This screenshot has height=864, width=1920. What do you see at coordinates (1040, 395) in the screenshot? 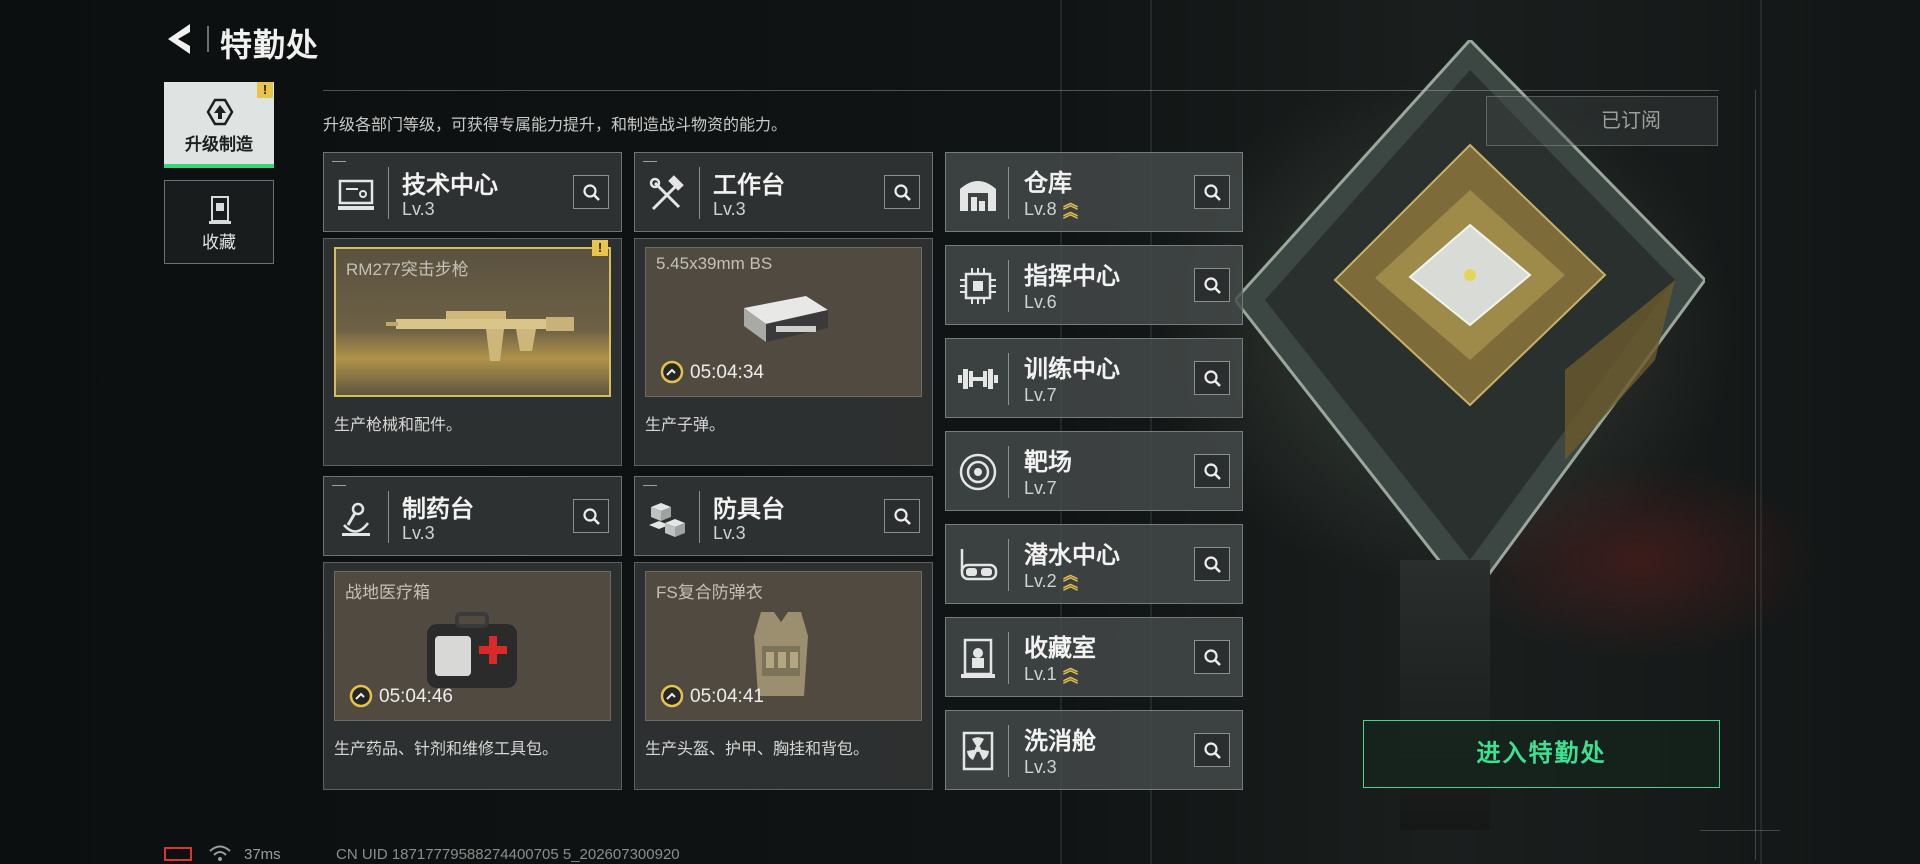
I see `room-level: Lv.7` at bounding box center [1040, 395].